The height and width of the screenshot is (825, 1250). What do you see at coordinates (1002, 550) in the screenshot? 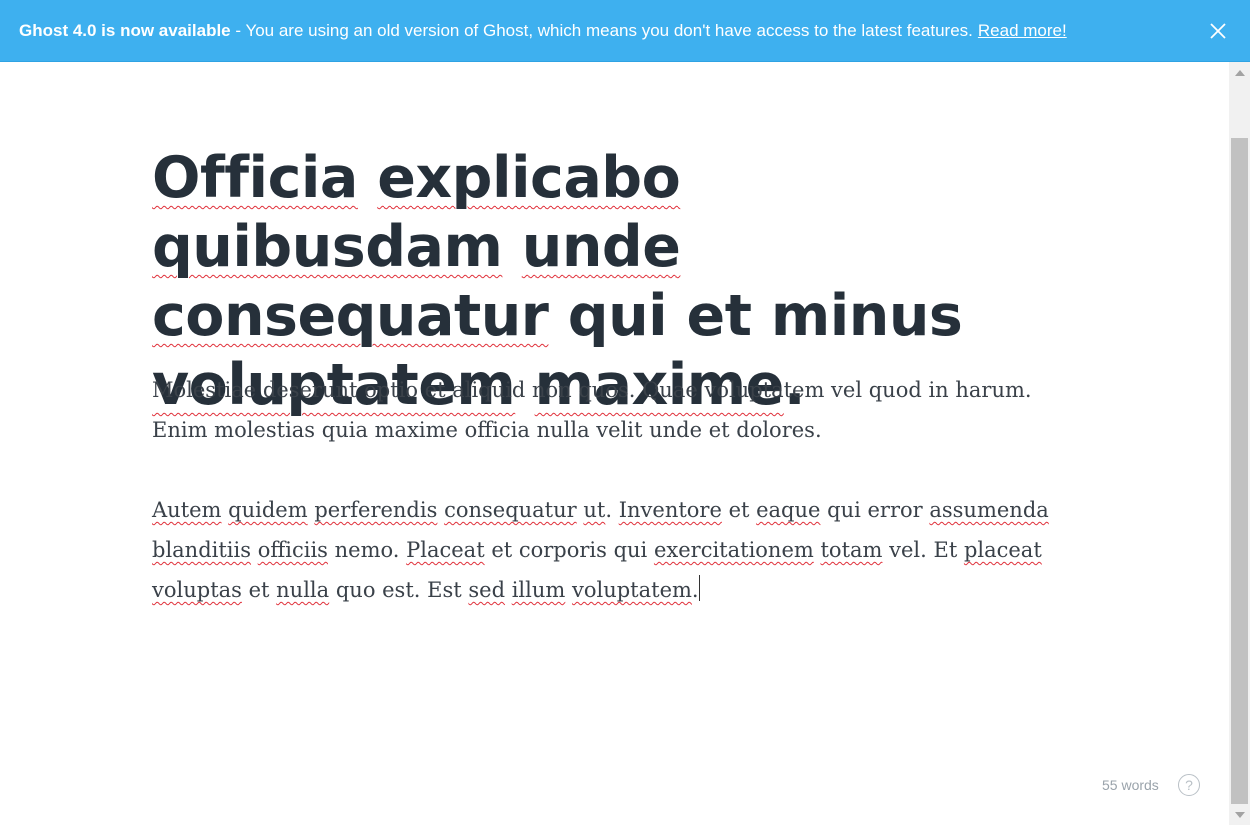
I see `body-text-segment: placeat` at bounding box center [1002, 550].